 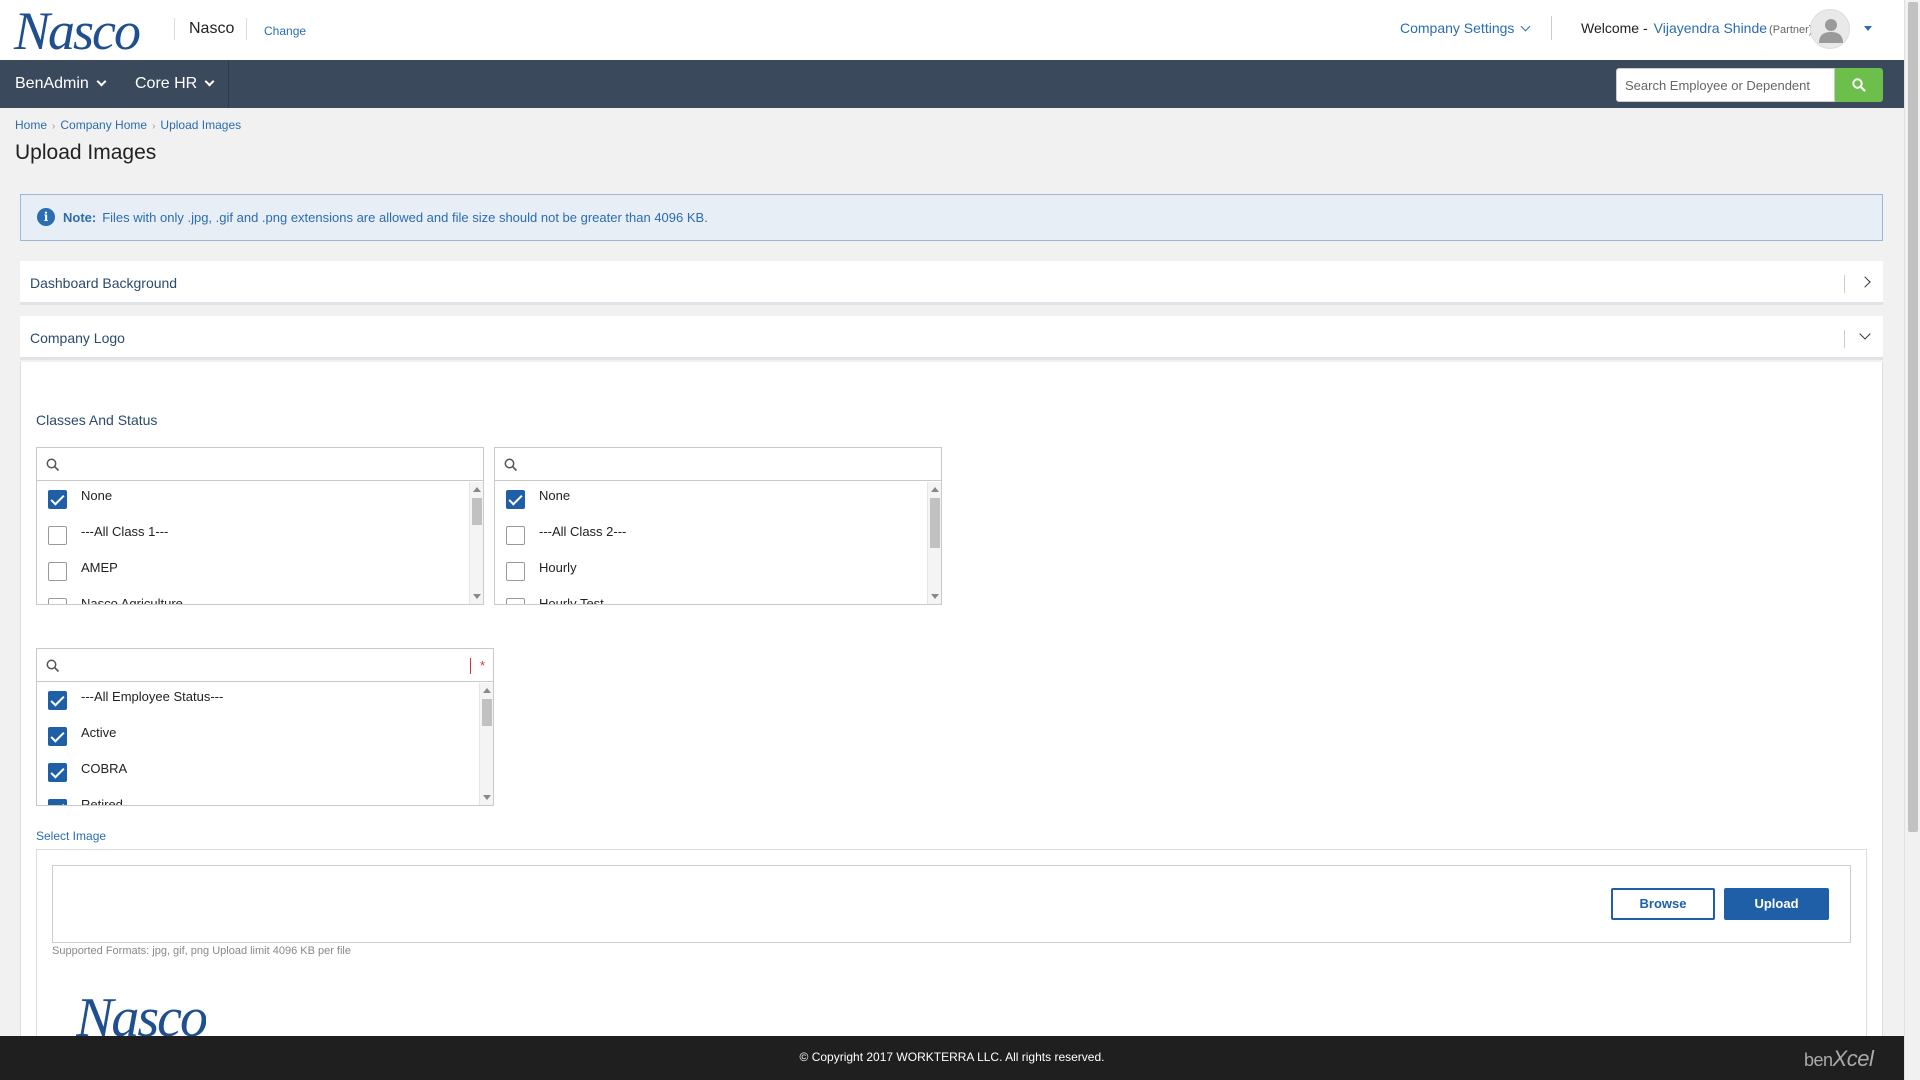 I want to click on browse-button: Browse, so click(x=1663, y=904).